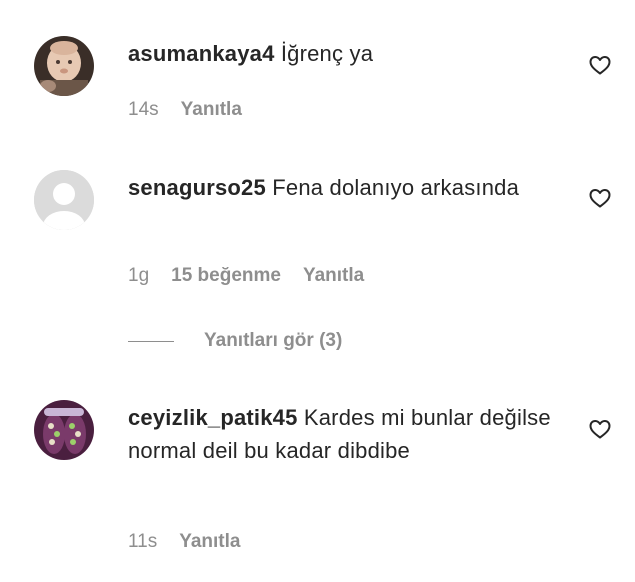 This screenshot has width=635, height=582. What do you see at coordinates (273, 340) in the screenshot?
I see `view-replies-label: Yanıtları gör (3)` at bounding box center [273, 340].